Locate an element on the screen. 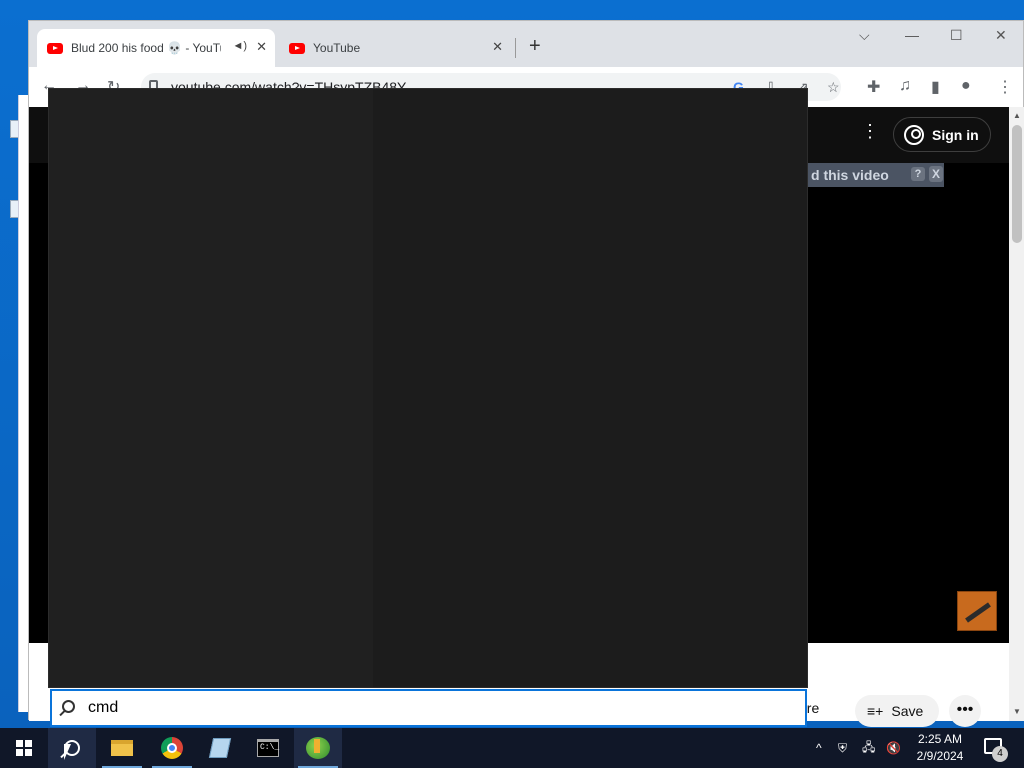 This screenshot has height=768, width=1024. annotation-close-button: X is located at coordinates (936, 174).